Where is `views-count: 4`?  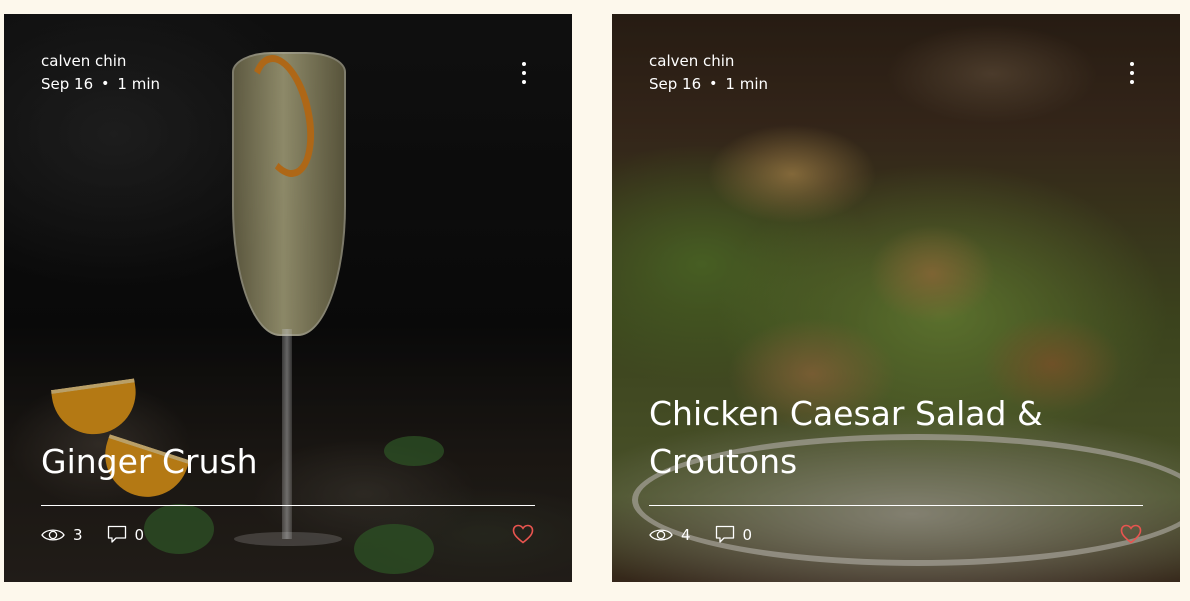
views-count: 4 is located at coordinates (686, 534).